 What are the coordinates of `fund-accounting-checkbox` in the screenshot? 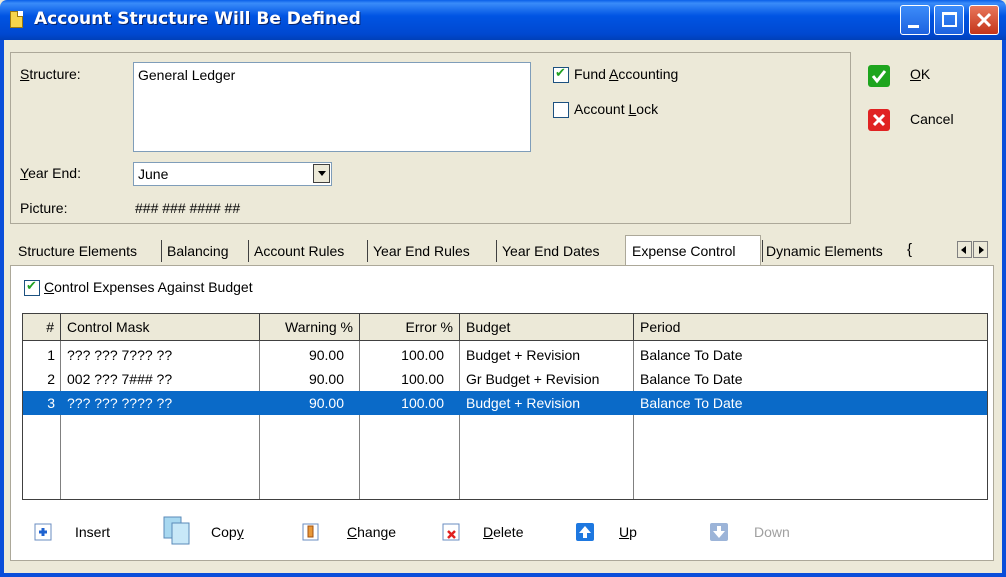 It's located at (561, 74).